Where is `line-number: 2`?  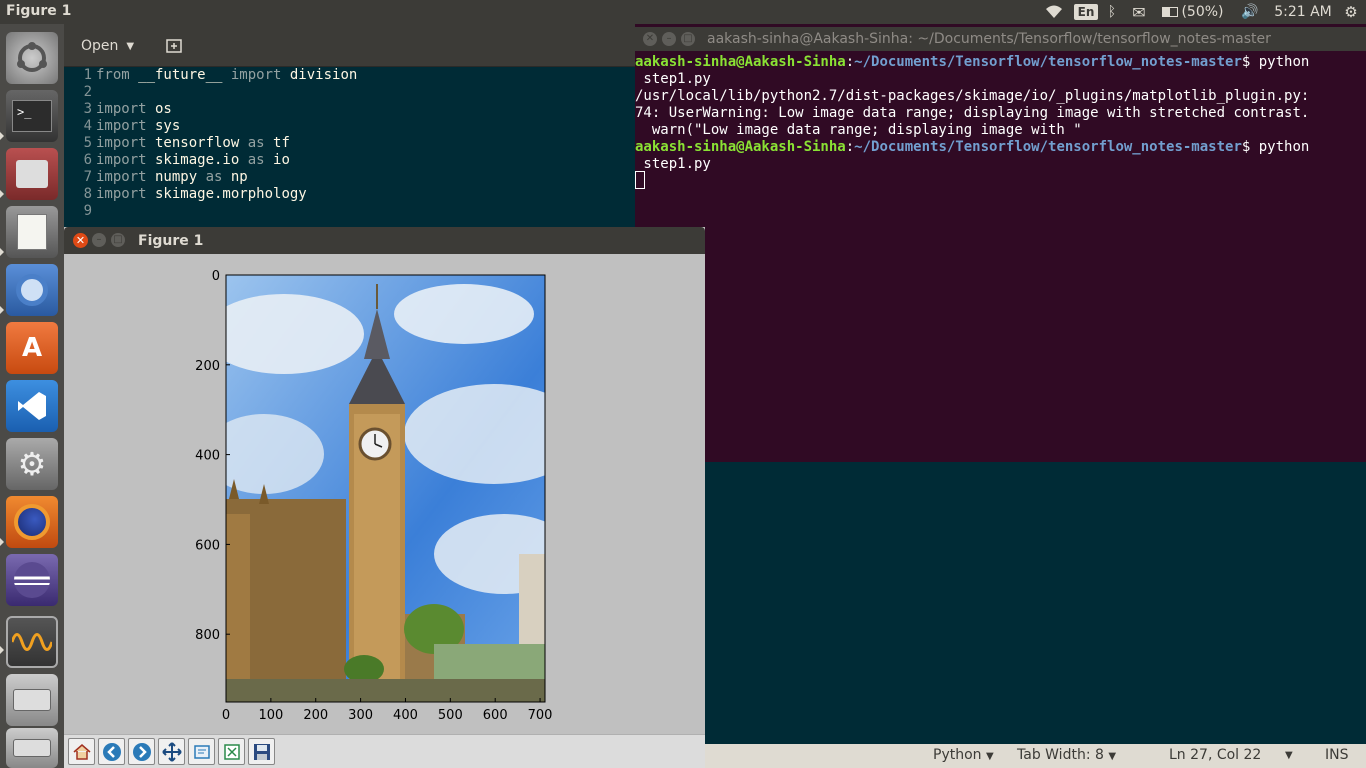 line-number: 2 is located at coordinates (87, 92).